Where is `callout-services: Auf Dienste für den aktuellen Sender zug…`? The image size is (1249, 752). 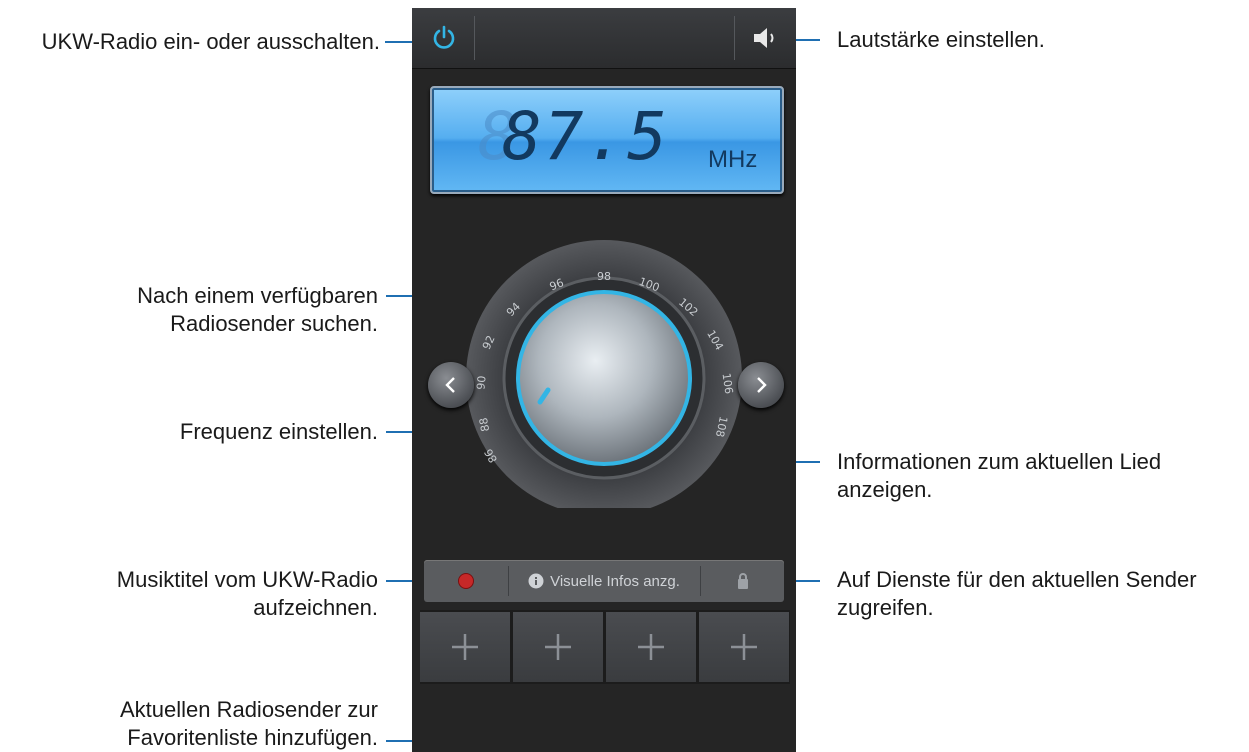 callout-services: Auf Dienste für den aktuellen Sender zug… is located at coordinates (1017, 593).